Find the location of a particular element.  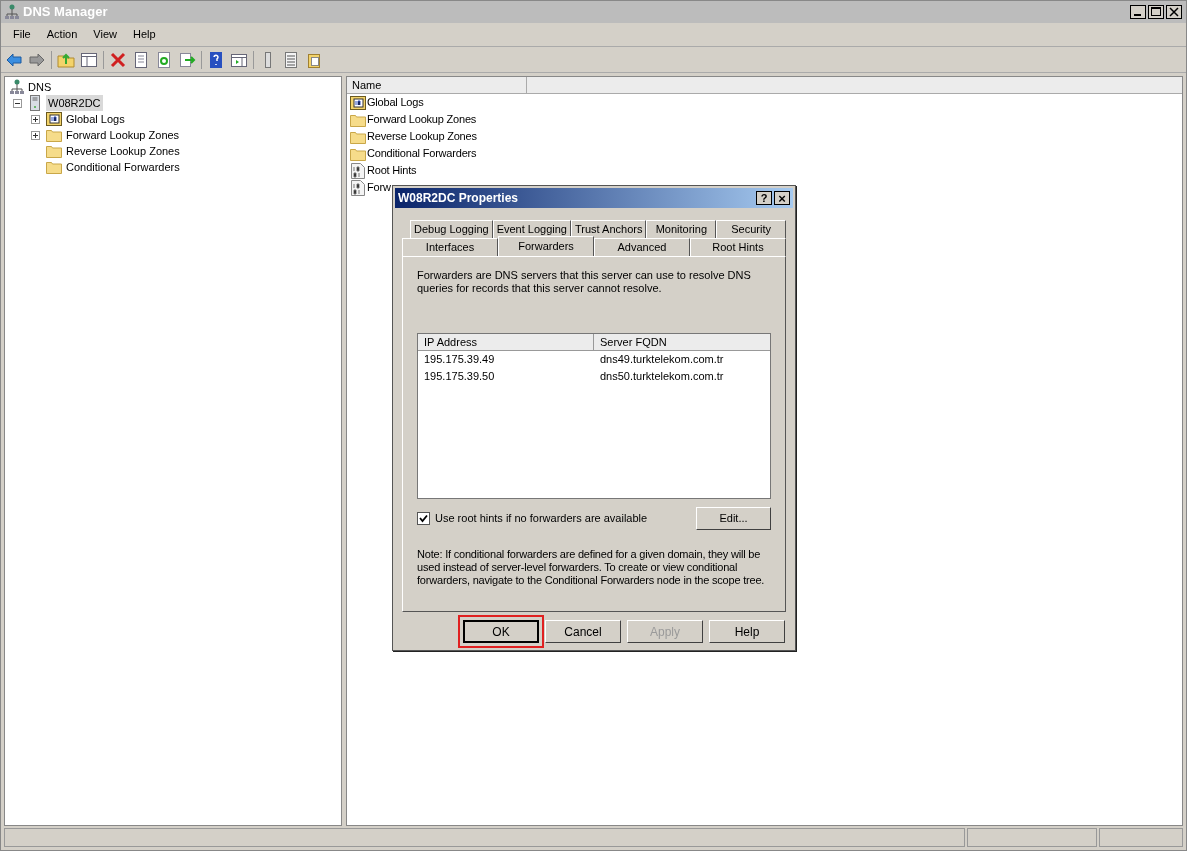

window-title: DNS Manager is located at coordinates (65, 12).